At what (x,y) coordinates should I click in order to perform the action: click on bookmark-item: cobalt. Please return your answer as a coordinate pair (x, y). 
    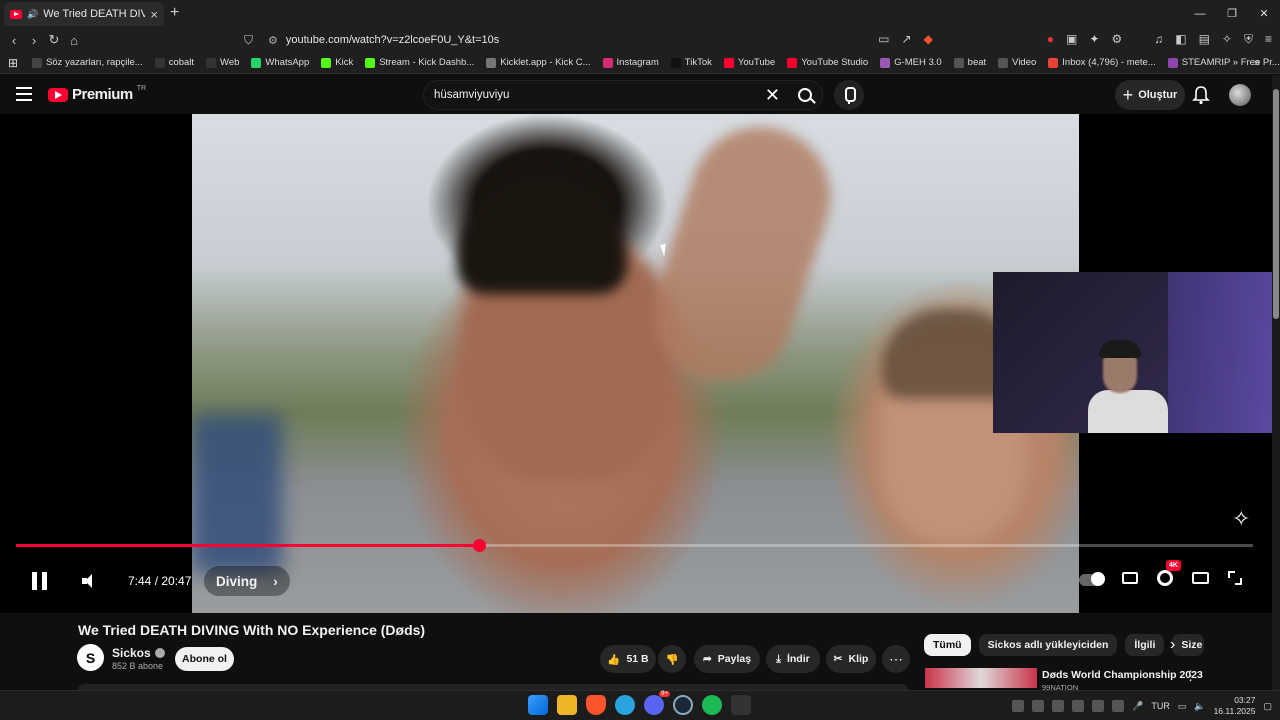
    Looking at the image, I should click on (174, 62).